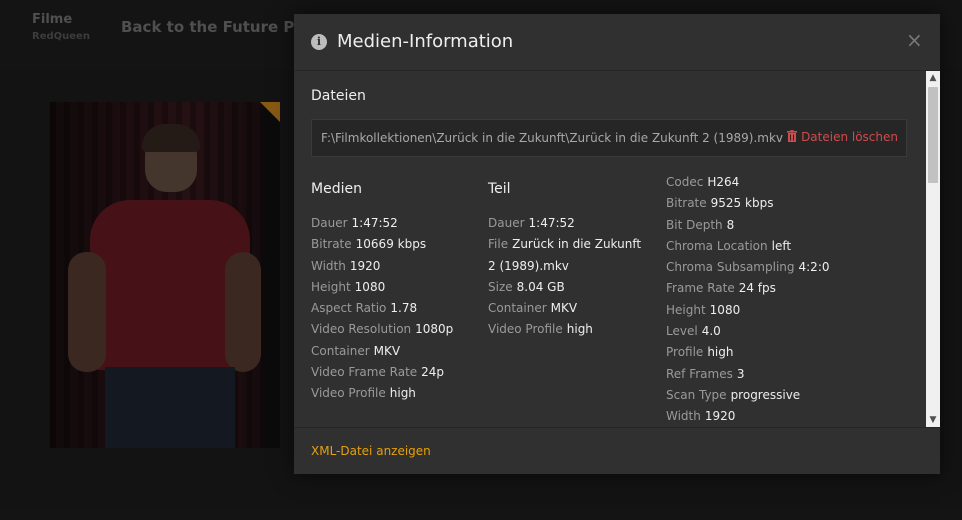 The height and width of the screenshot is (520, 962). Describe the element at coordinates (533, 308) in the screenshot. I see `part-row: Container MKV` at that location.